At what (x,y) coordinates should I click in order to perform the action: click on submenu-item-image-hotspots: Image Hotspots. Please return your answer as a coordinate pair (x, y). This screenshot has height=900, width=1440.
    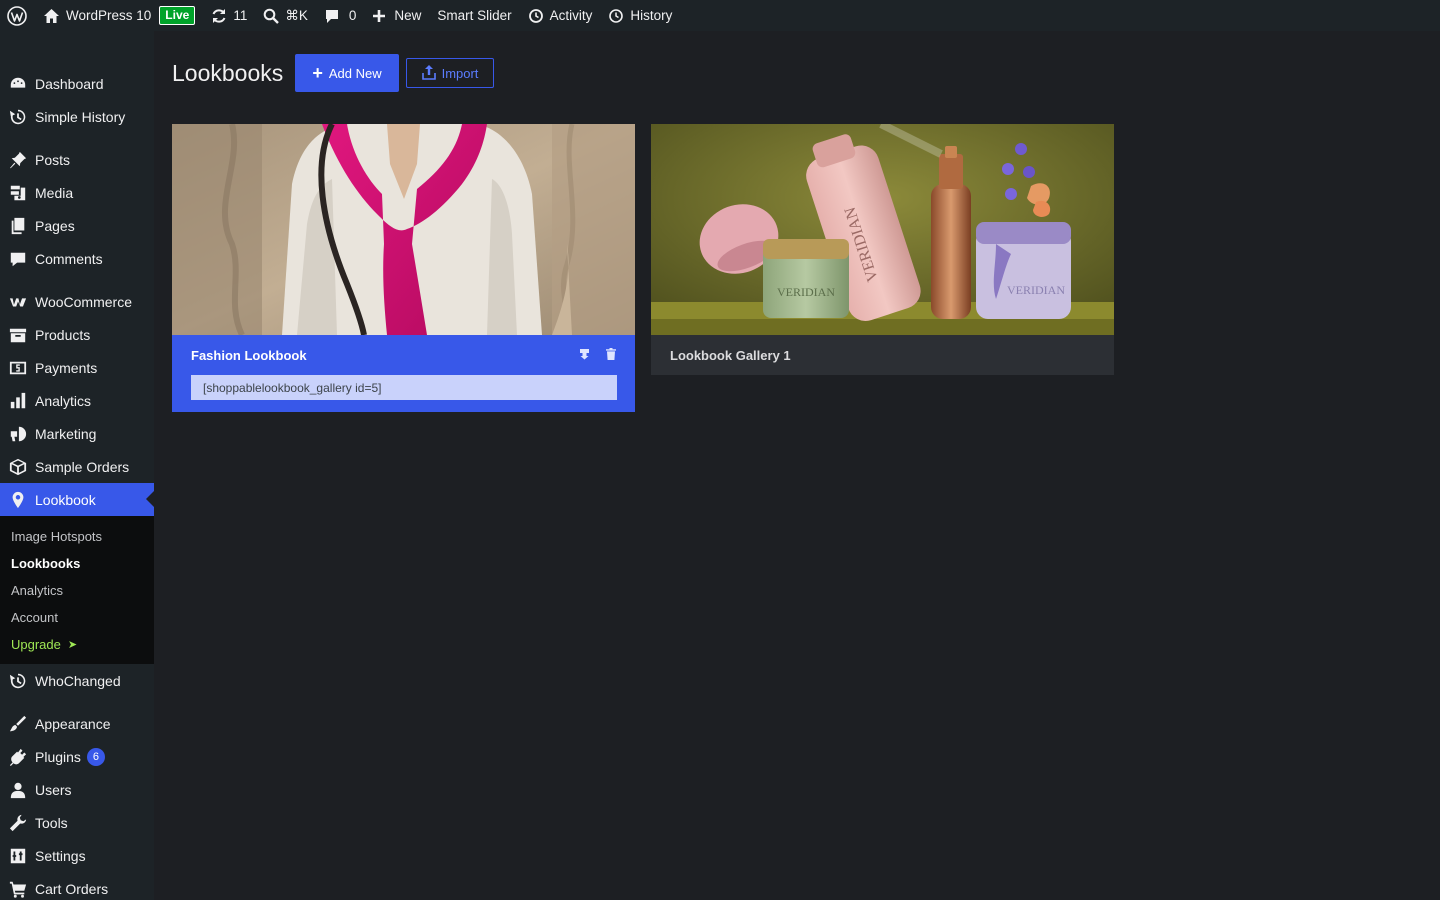
    Looking at the image, I should click on (77, 536).